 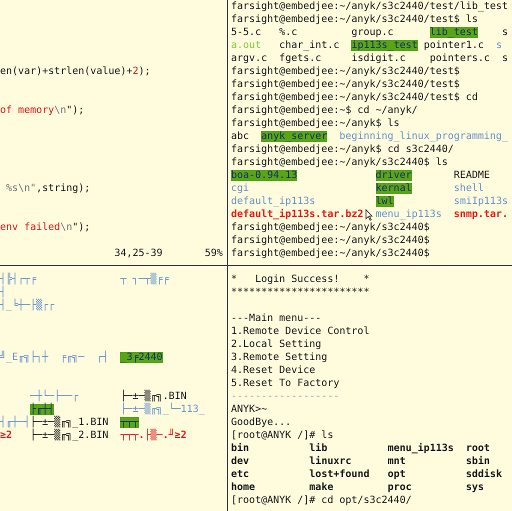 What do you see at coordinates (144, 71) in the screenshot?
I see `code-text: );` at bounding box center [144, 71].